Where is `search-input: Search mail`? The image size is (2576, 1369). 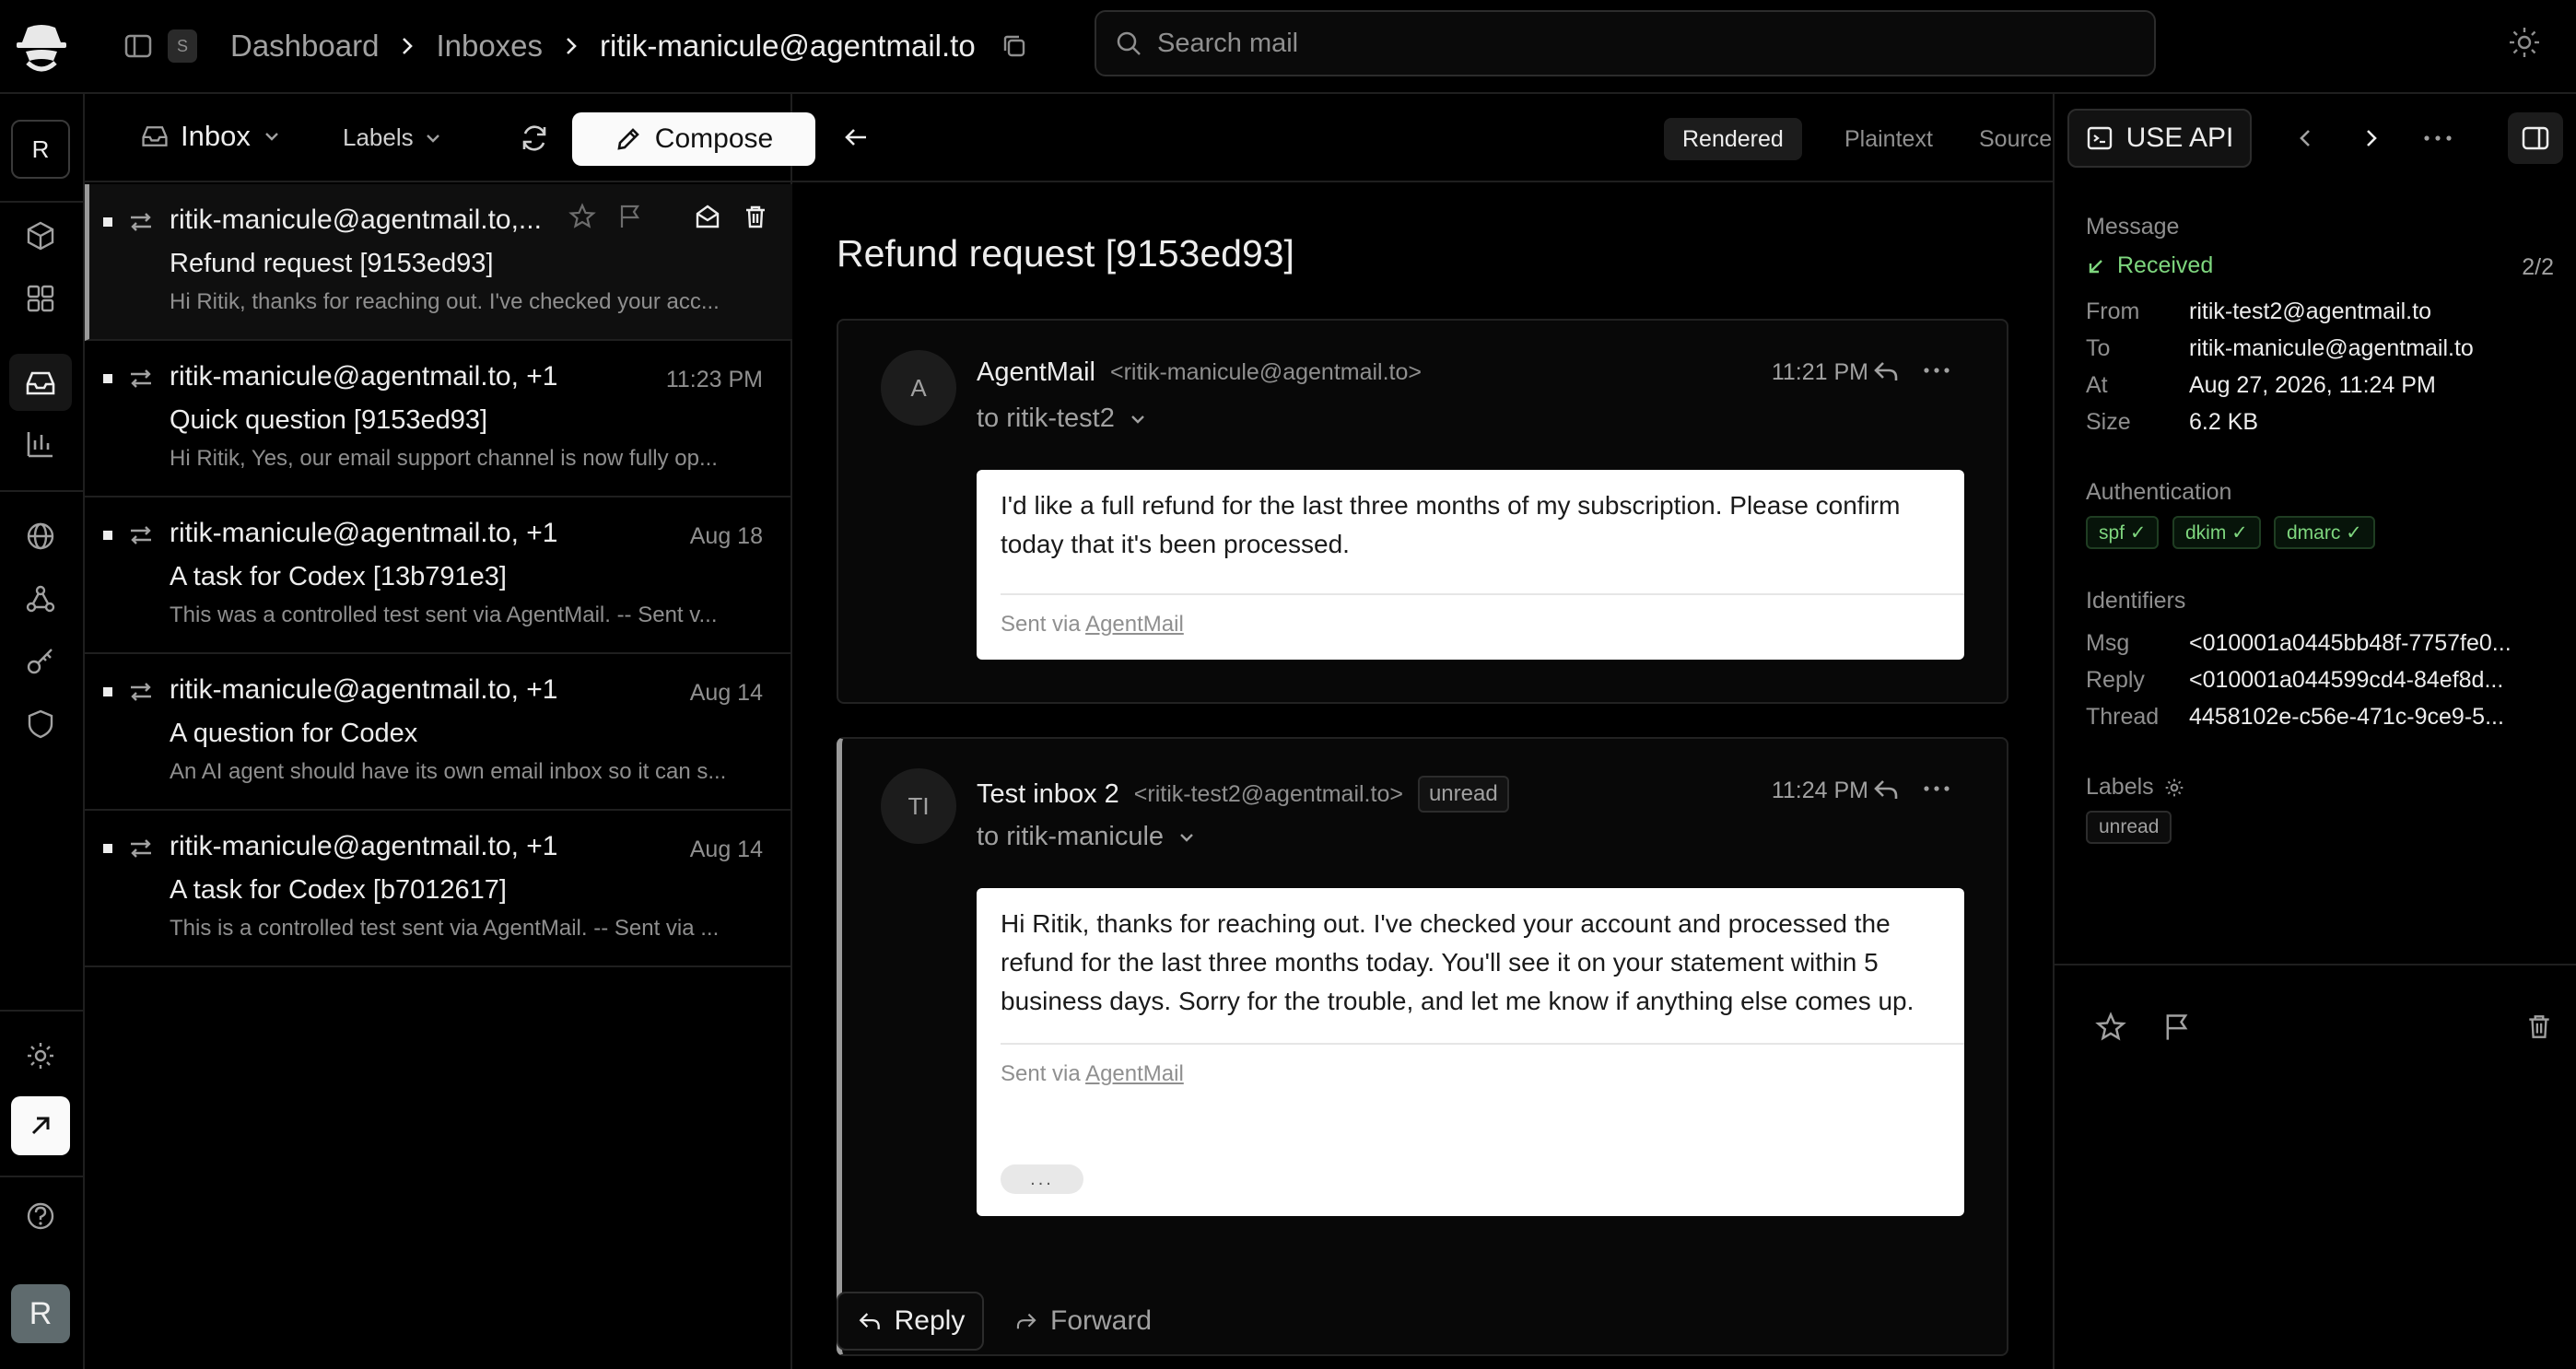 search-input: Search mail is located at coordinates (1626, 43).